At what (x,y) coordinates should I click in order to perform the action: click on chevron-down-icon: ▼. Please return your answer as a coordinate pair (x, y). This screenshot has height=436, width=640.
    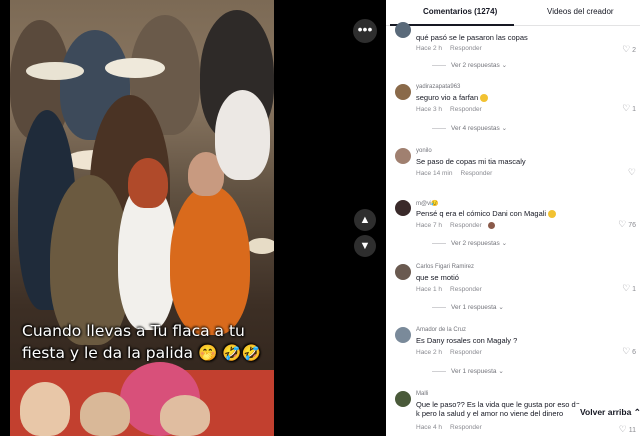
    Looking at the image, I should click on (365, 246).